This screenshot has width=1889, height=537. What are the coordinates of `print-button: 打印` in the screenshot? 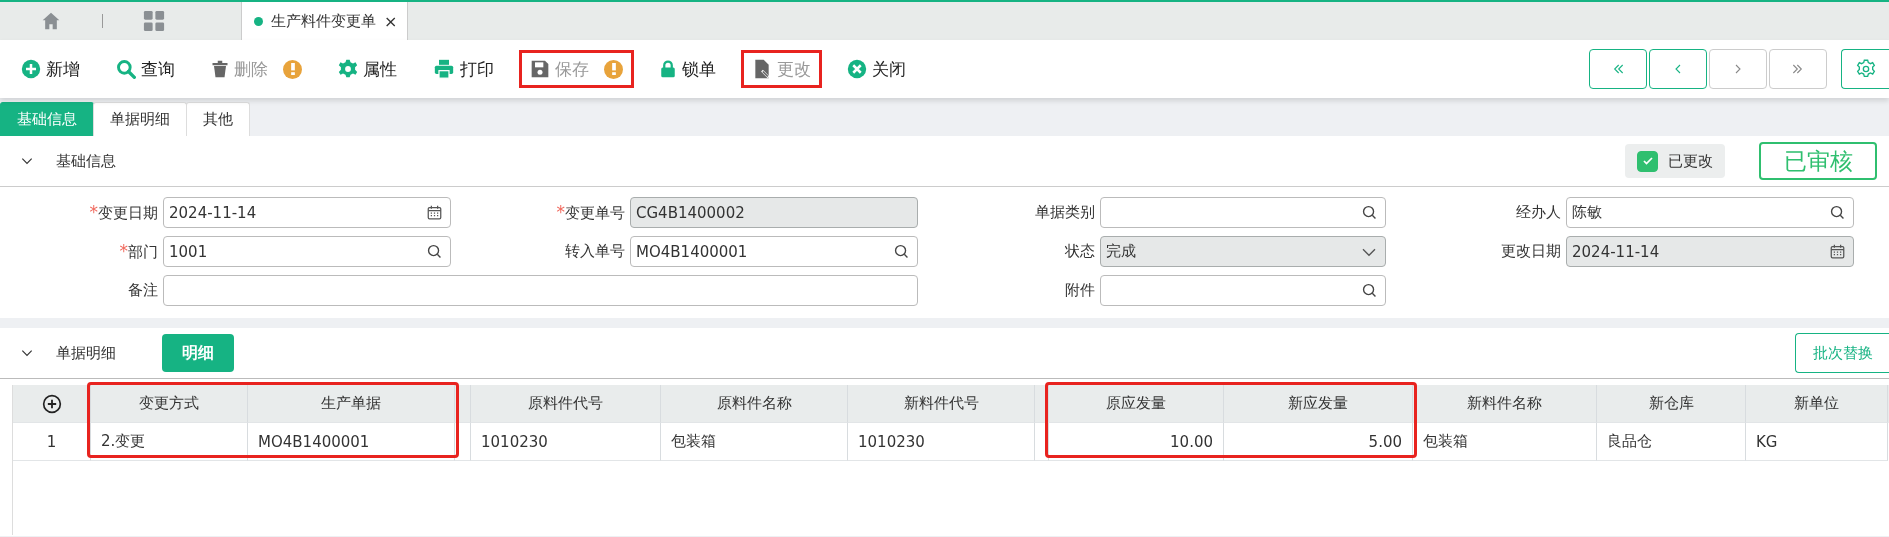 It's located at (463, 69).